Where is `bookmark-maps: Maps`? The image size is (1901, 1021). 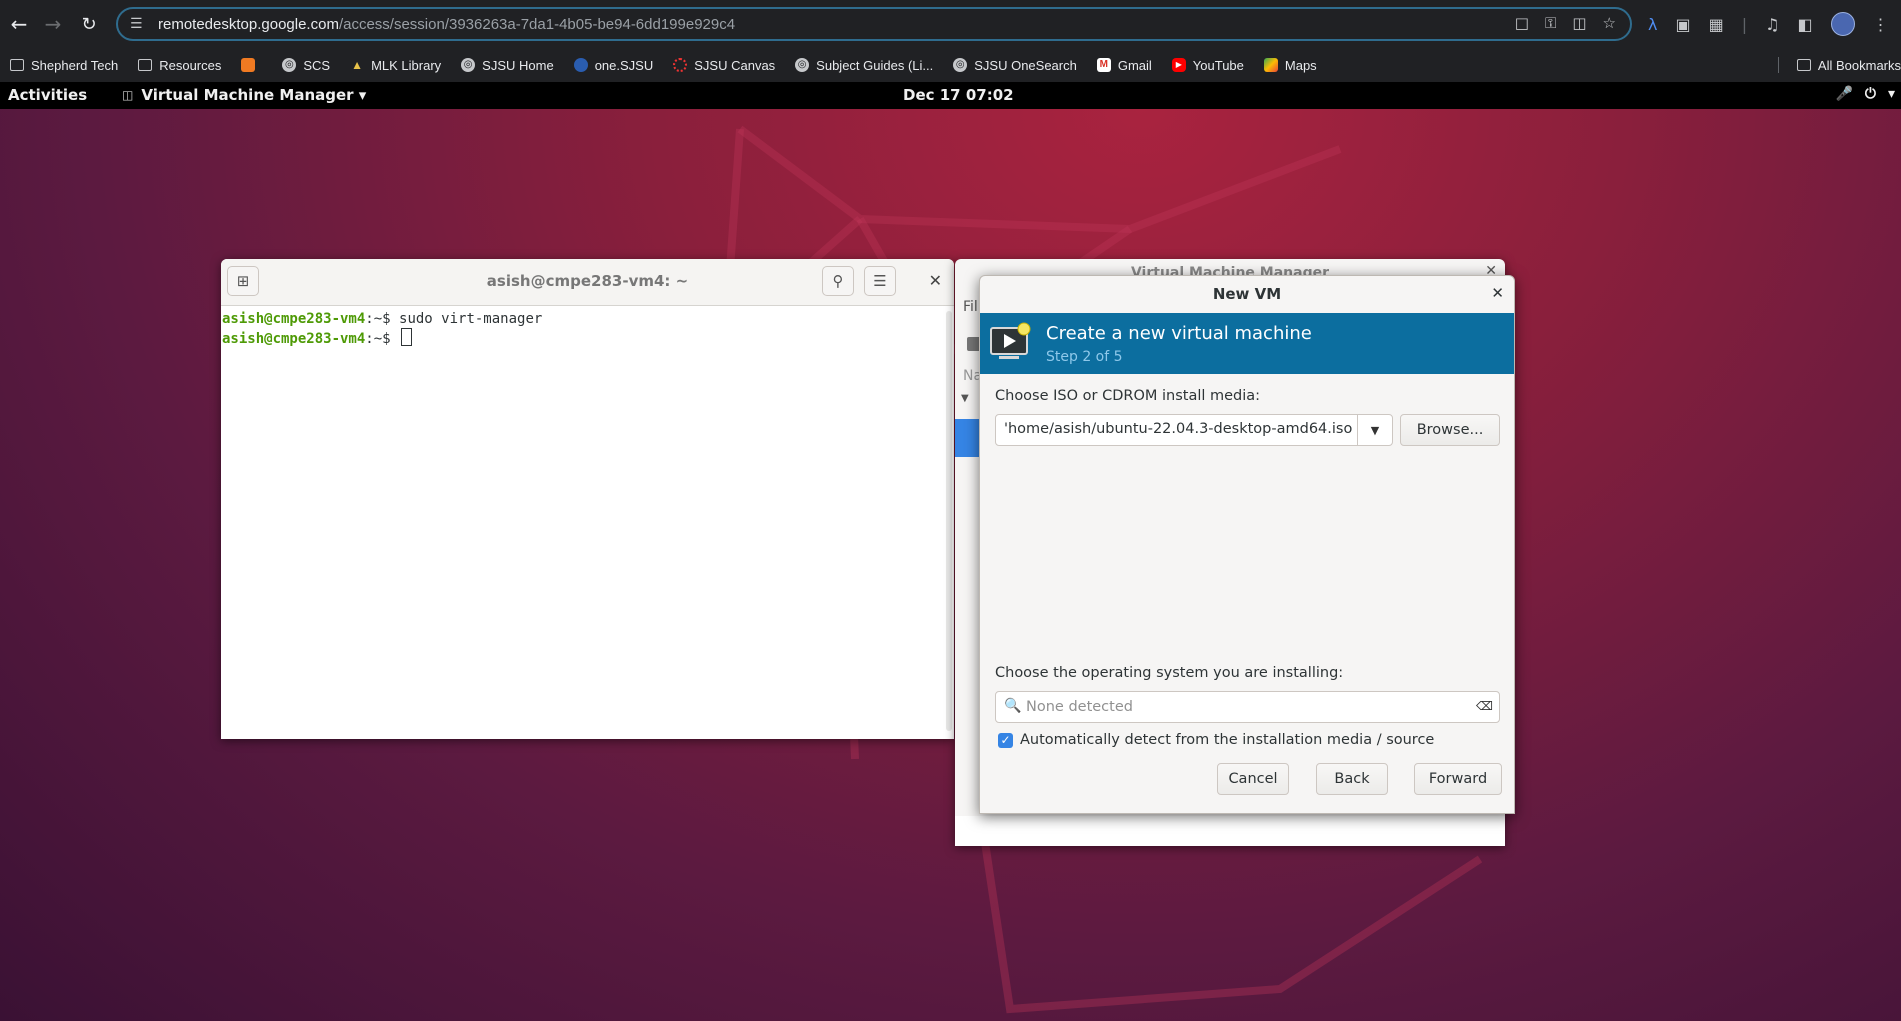
bookmark-maps: Maps is located at coordinates (1290, 65).